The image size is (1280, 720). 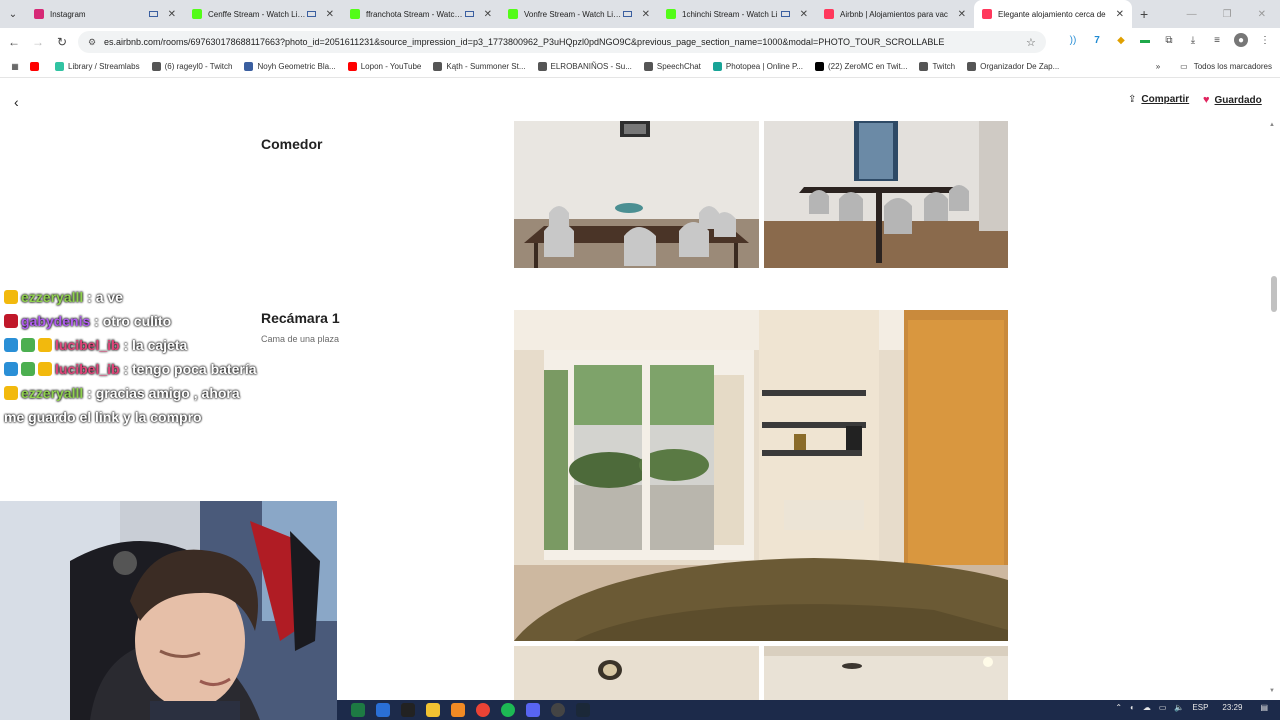 I want to click on browser-tab: Vonfre Stream - Watch Live on ✕, so click(x=579, y=14).